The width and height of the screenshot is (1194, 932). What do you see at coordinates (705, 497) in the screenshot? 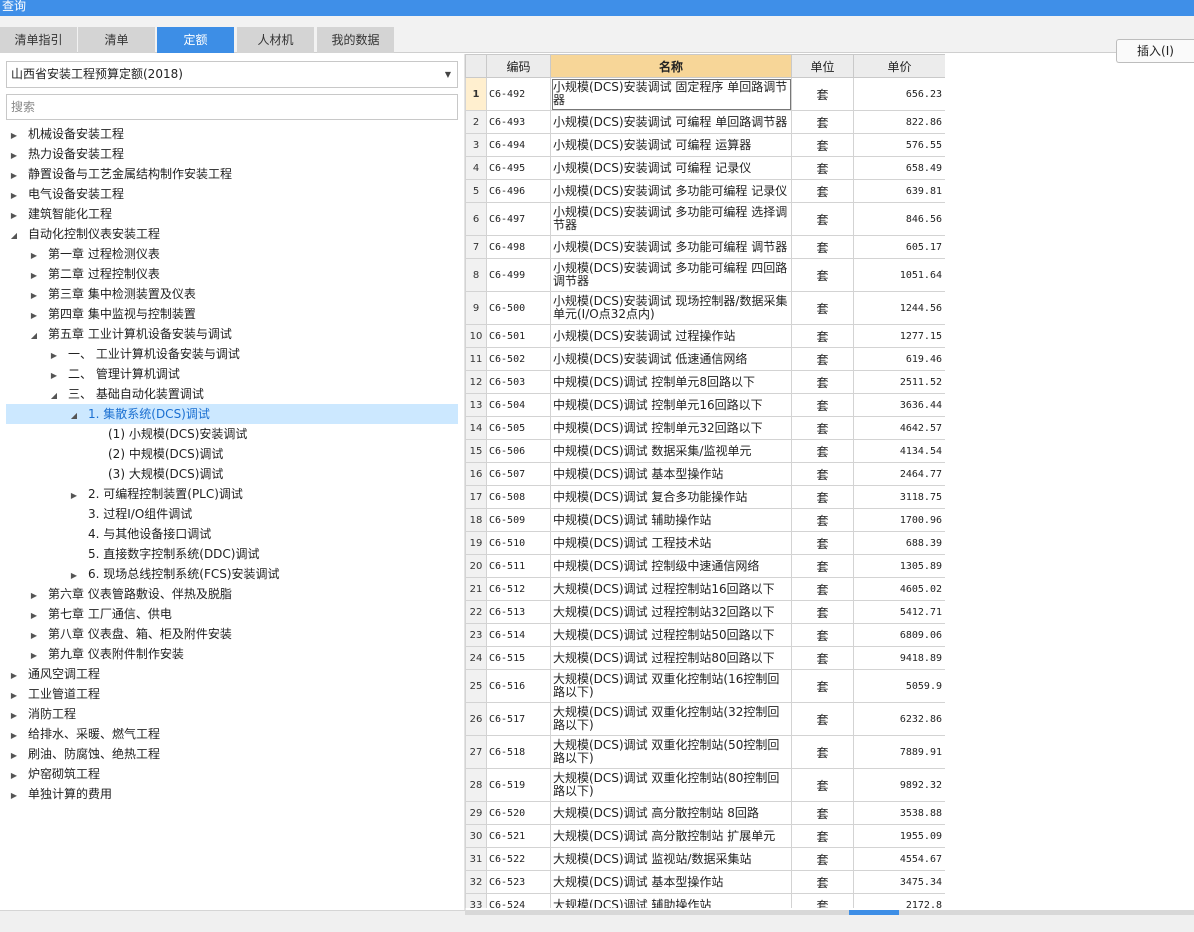
I see `table-row: 17 C6-508 中规模(DCS)调试 复合多功能操作站套 3118.75` at bounding box center [705, 497].